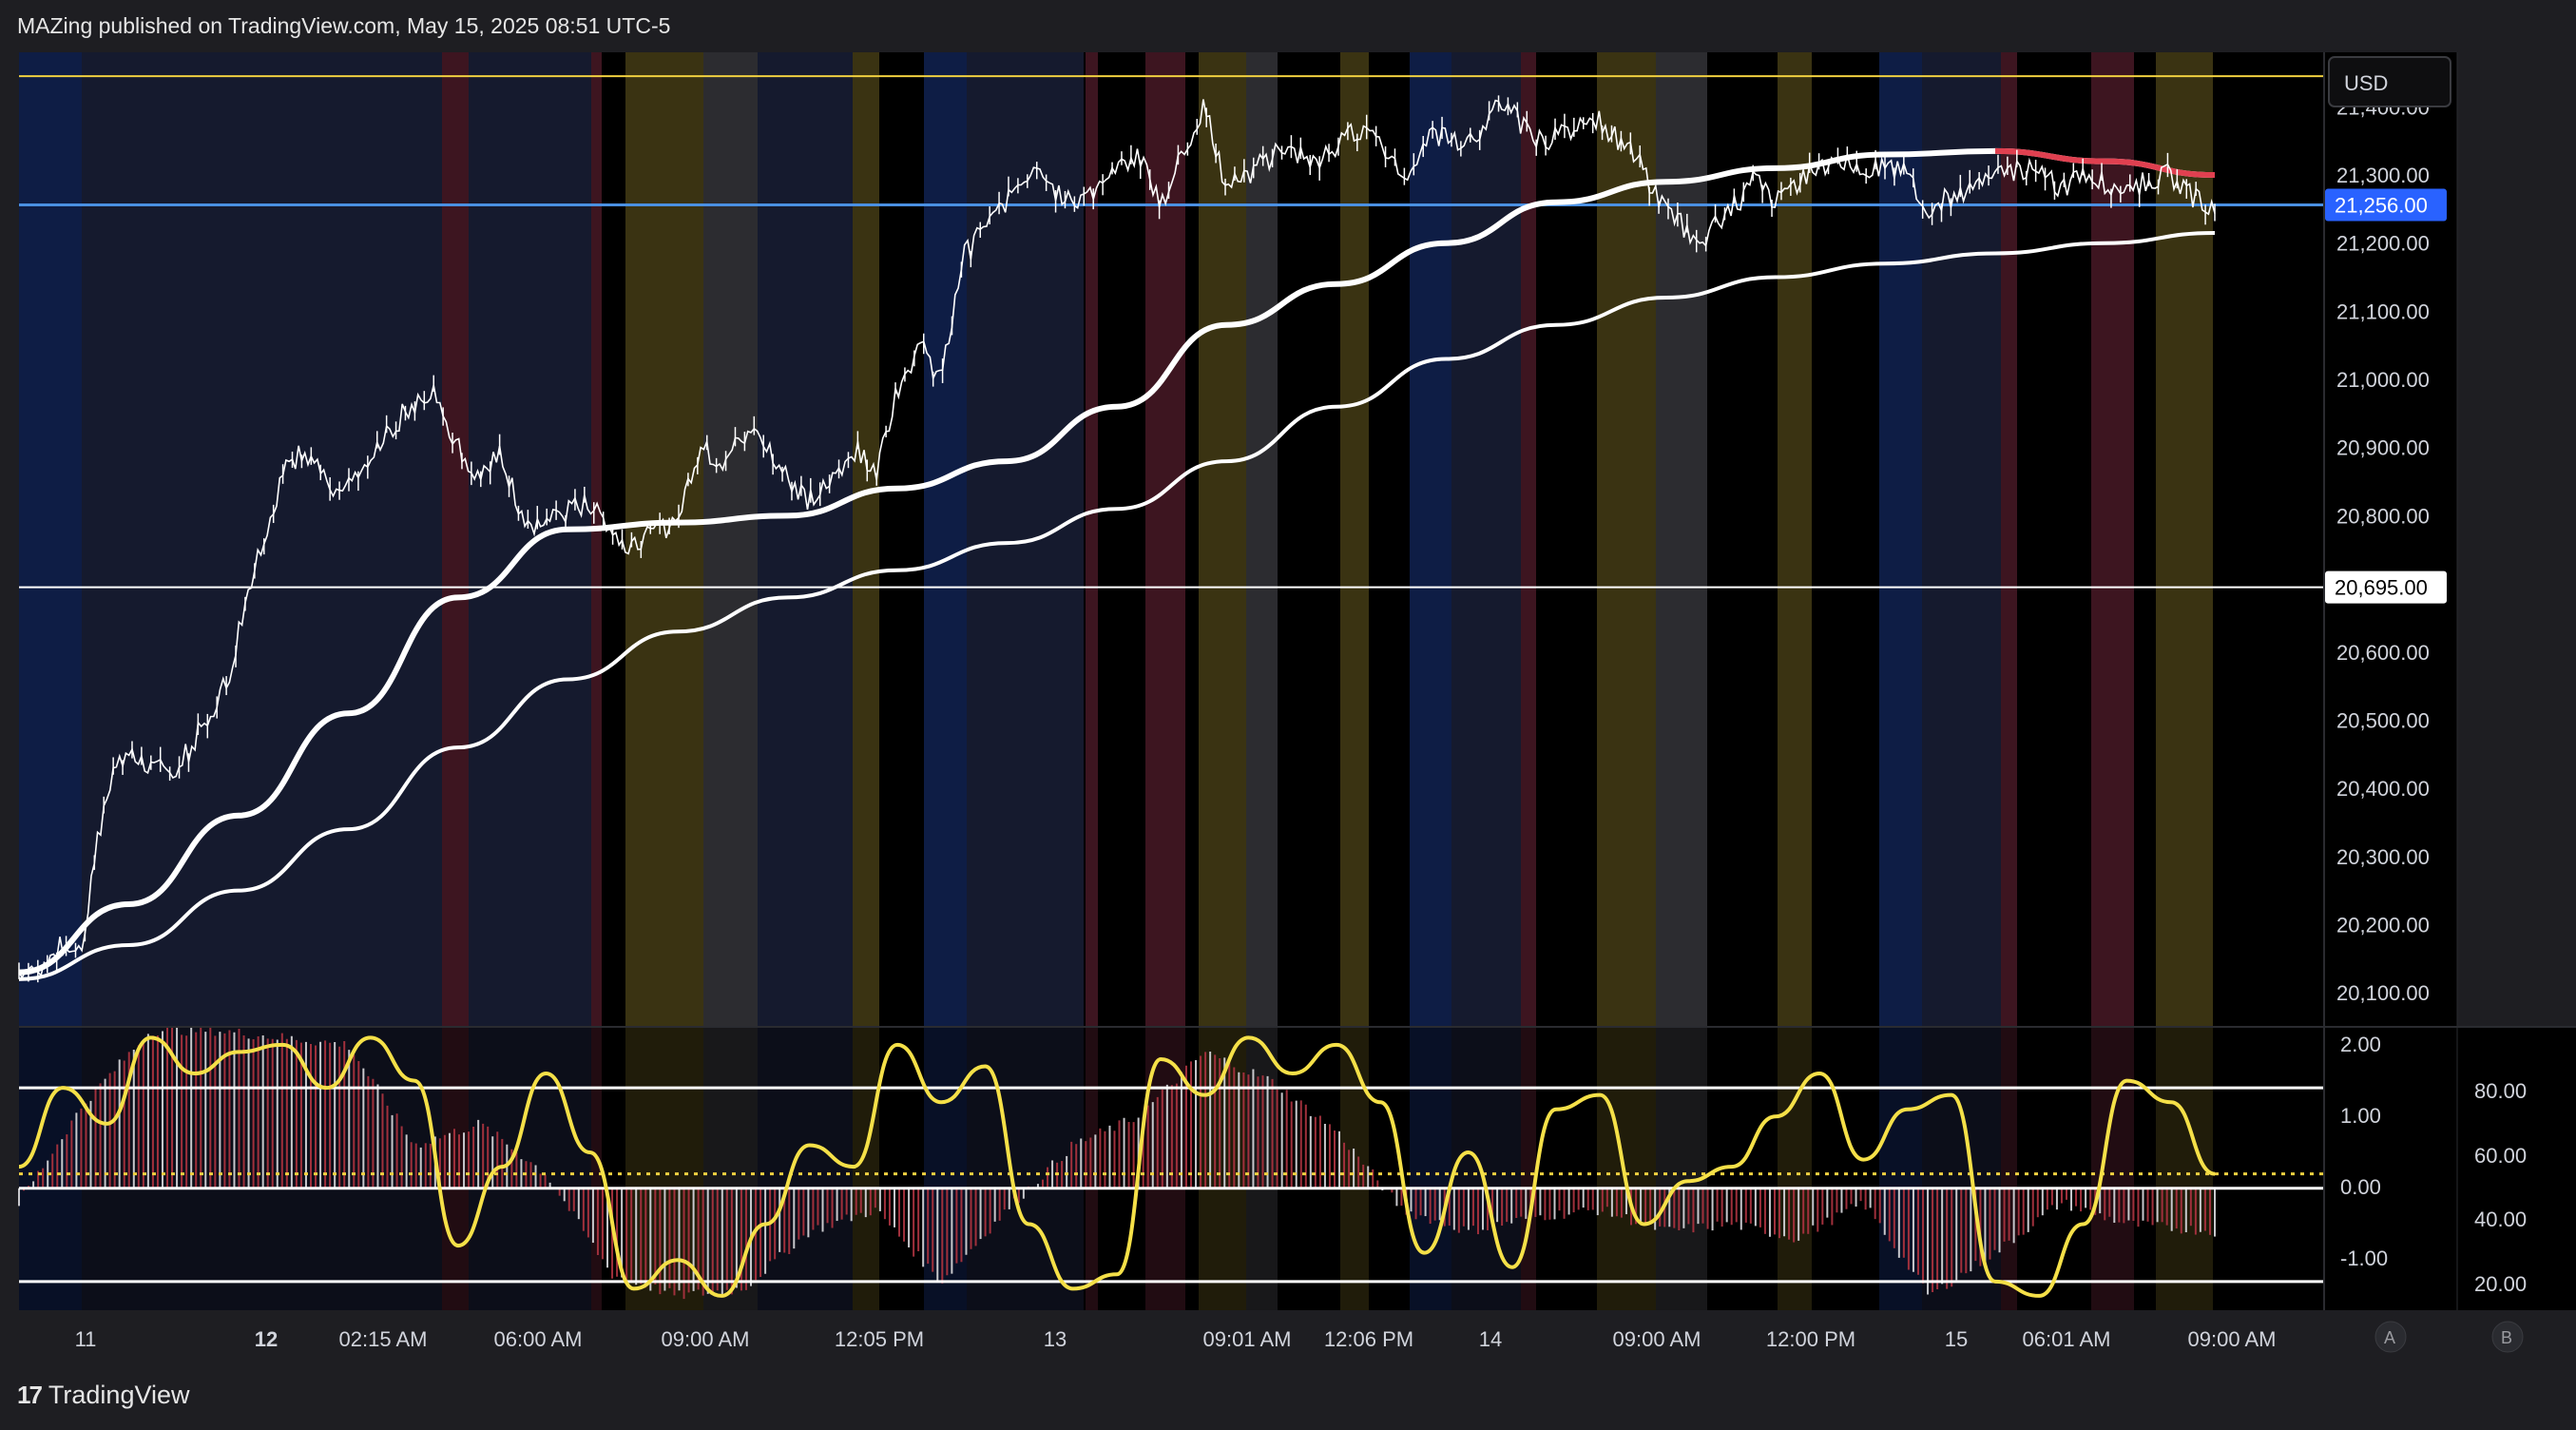 Image resolution: width=2576 pixels, height=1430 pixels. I want to click on oscillator-tick-left: 1.00, so click(2361, 1116).